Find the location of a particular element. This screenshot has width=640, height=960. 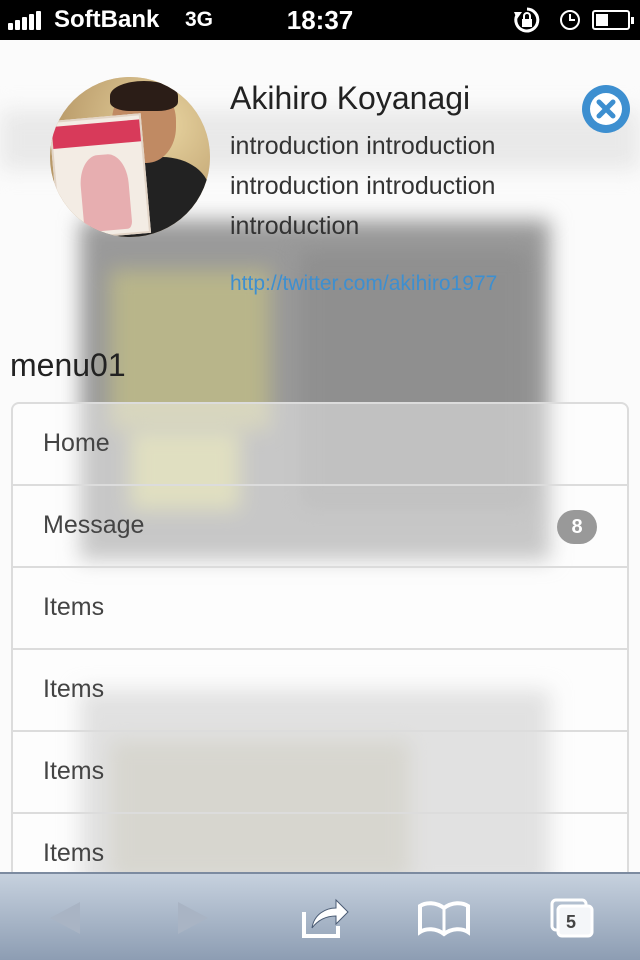

menu-item-label: Message is located at coordinates (94, 525).